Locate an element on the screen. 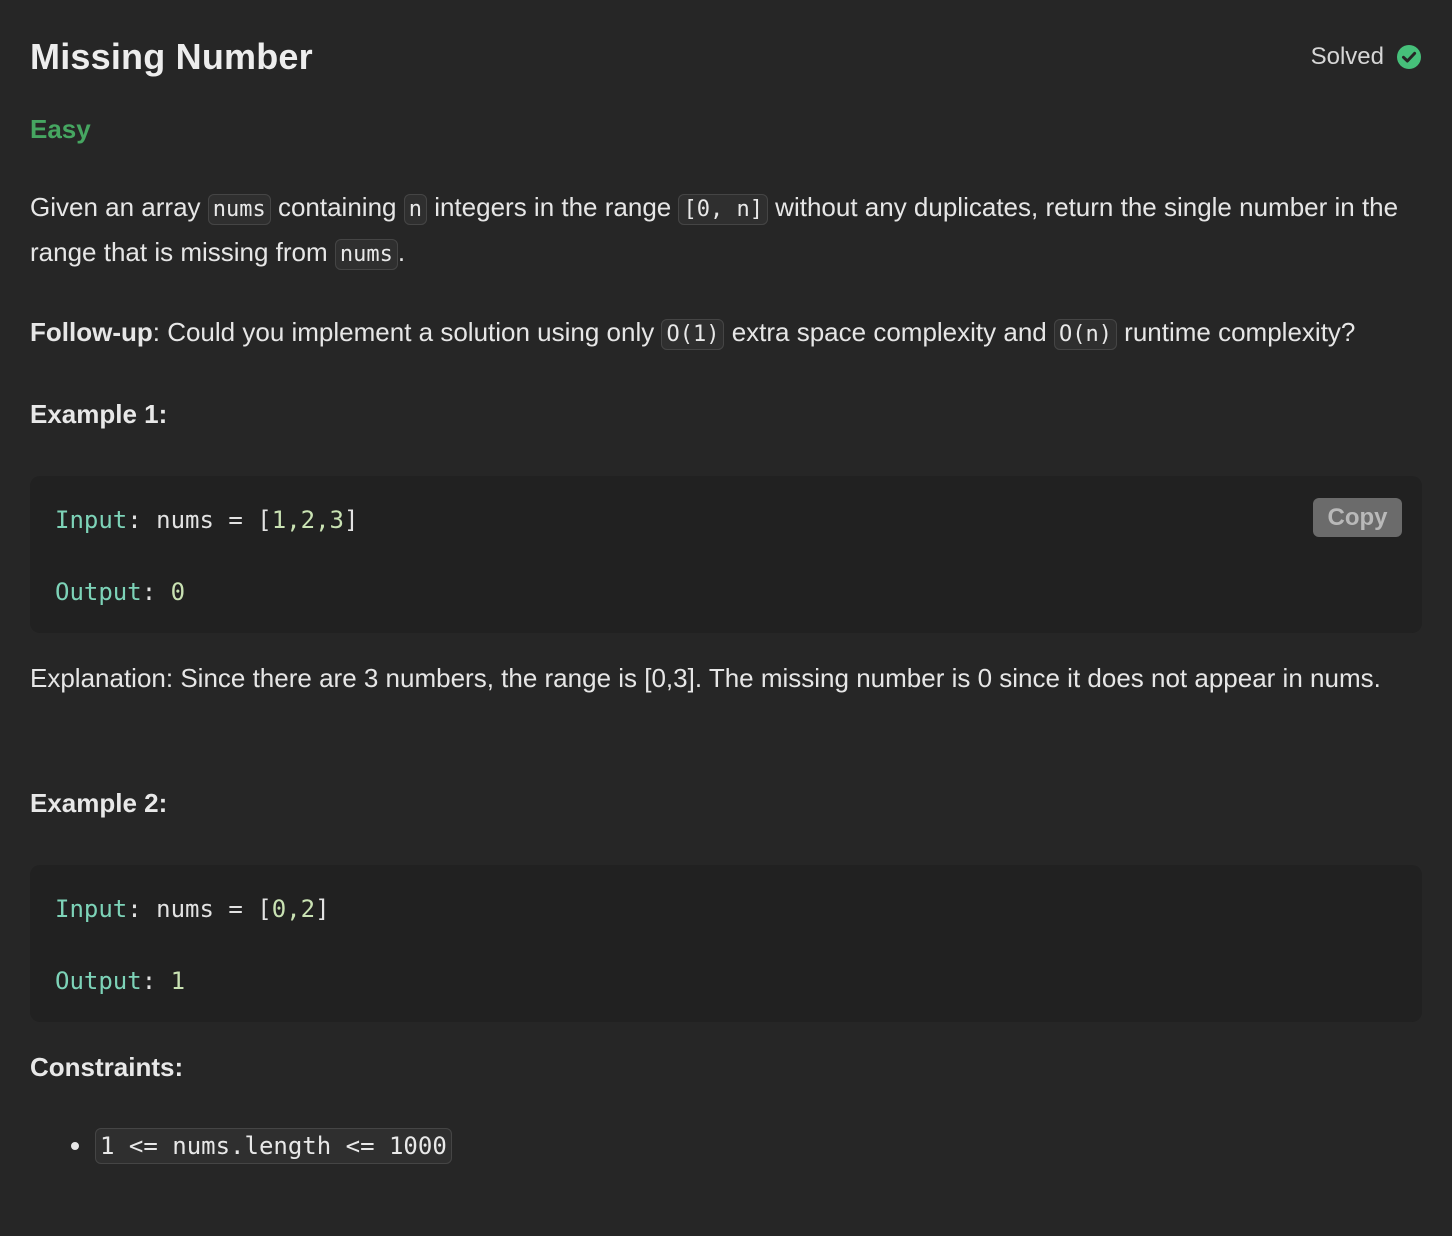 The height and width of the screenshot is (1236, 1452). example-1-input: Input: nums = [1,2,3] is located at coordinates (206, 520).